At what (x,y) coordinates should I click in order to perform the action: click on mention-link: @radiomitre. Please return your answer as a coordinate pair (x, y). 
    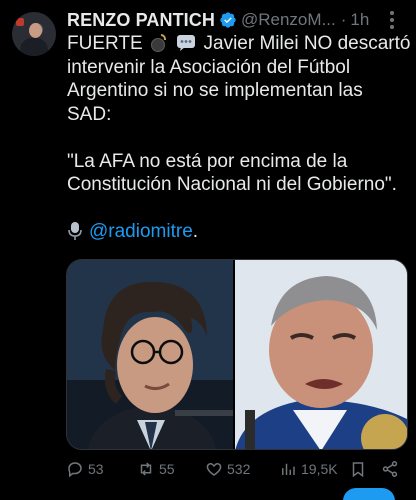
    Looking at the image, I should click on (141, 231).